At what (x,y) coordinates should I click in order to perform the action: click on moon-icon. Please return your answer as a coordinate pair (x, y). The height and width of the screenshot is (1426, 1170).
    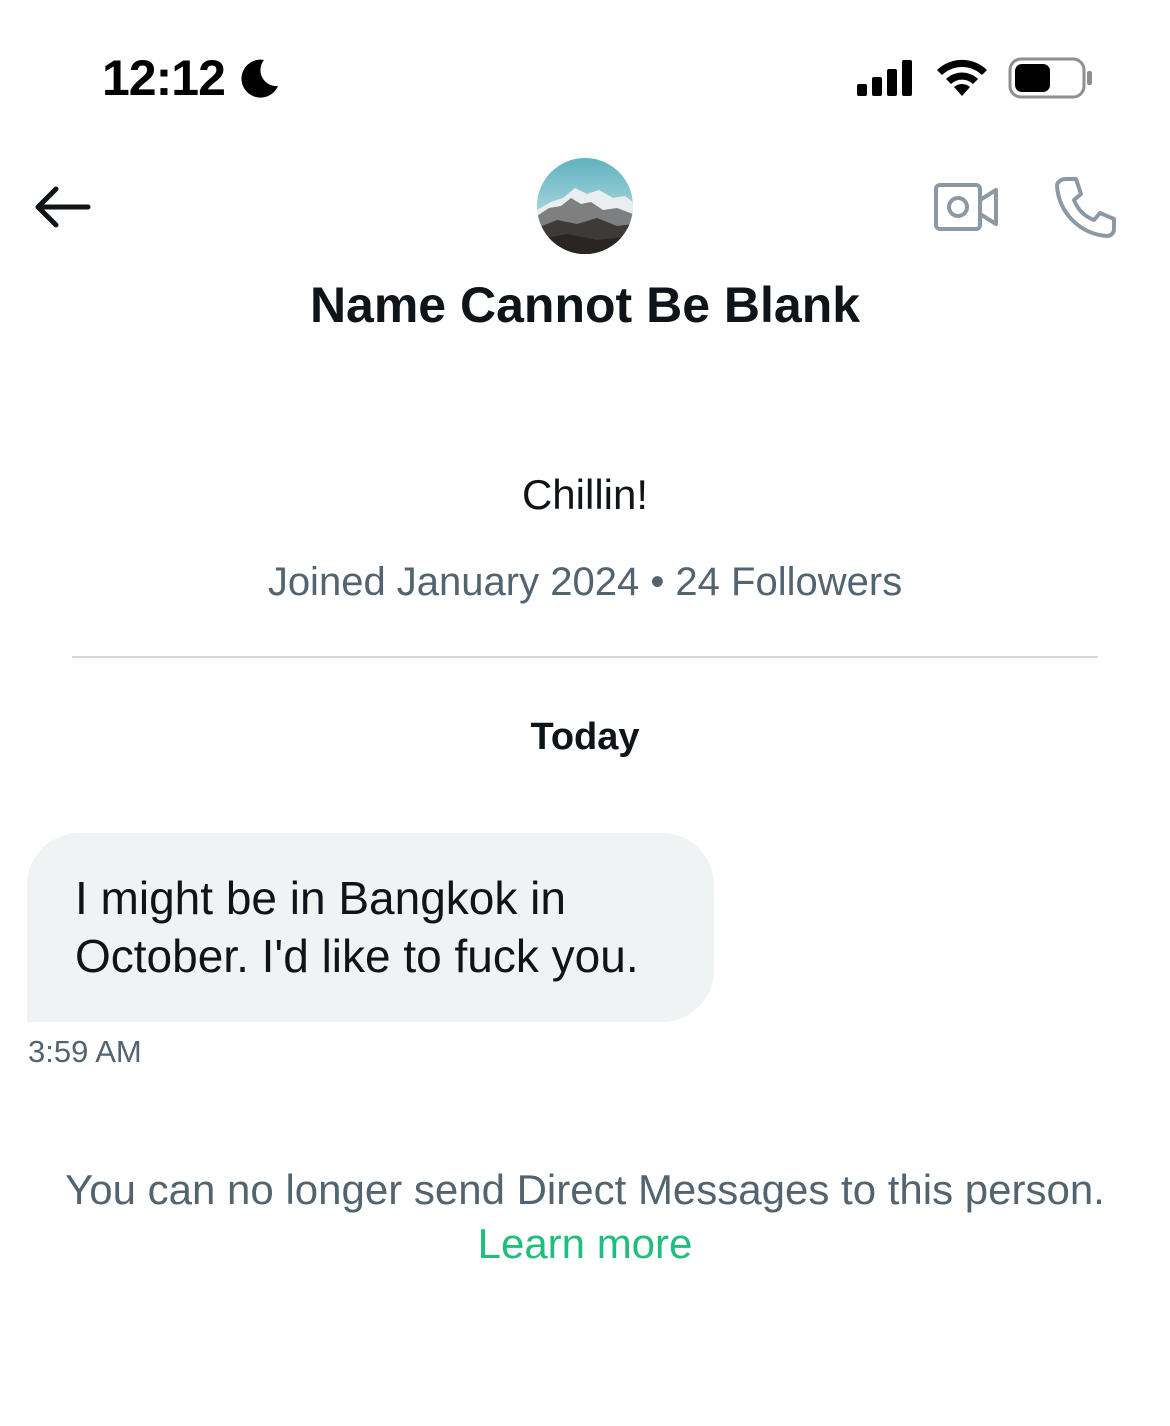
    Looking at the image, I should click on (259, 78).